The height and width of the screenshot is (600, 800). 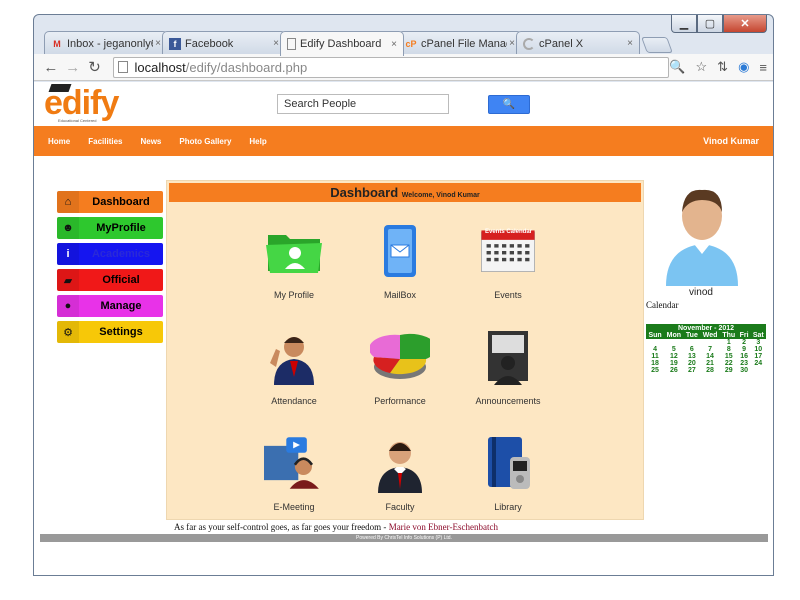 I want to click on weekday: Tue, so click(x=692, y=335).